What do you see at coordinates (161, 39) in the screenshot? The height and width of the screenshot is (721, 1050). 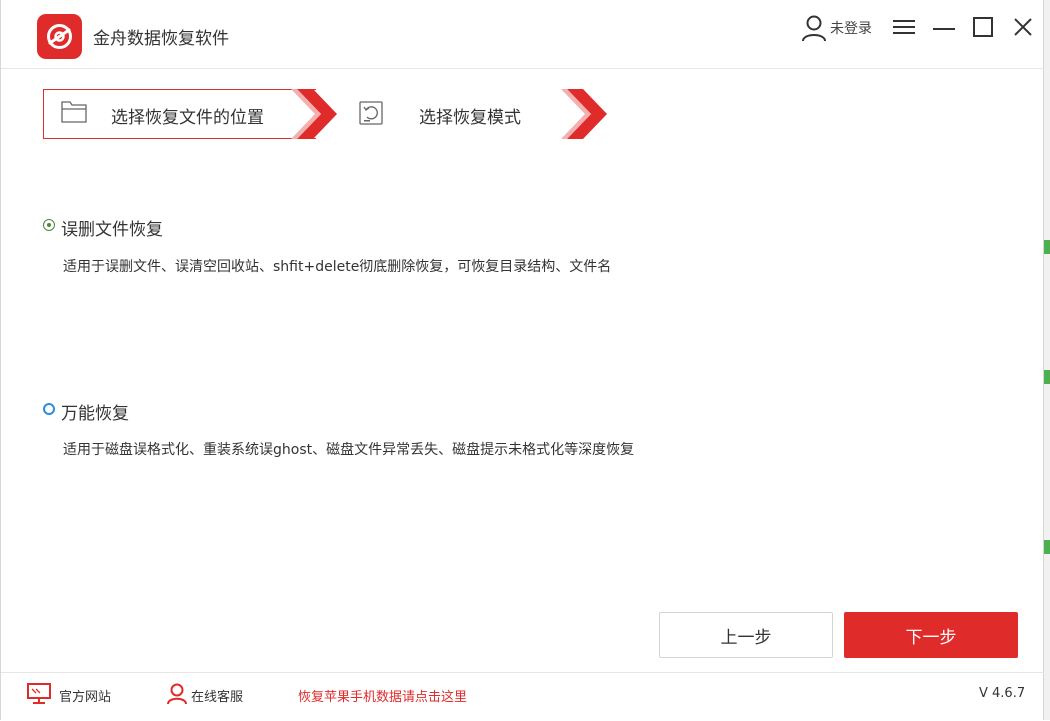 I see `app-title: 金舟数据恢复软件` at bounding box center [161, 39].